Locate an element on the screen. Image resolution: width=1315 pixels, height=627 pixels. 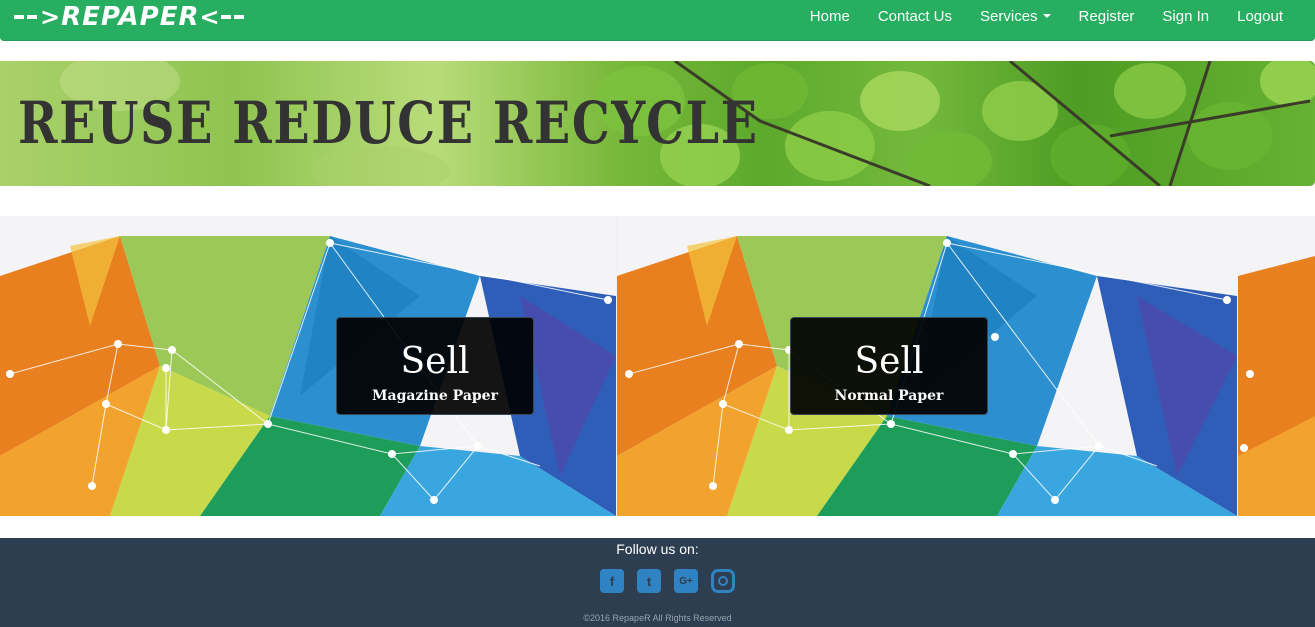
logo-arrow: > is located at coordinates (51, 17).